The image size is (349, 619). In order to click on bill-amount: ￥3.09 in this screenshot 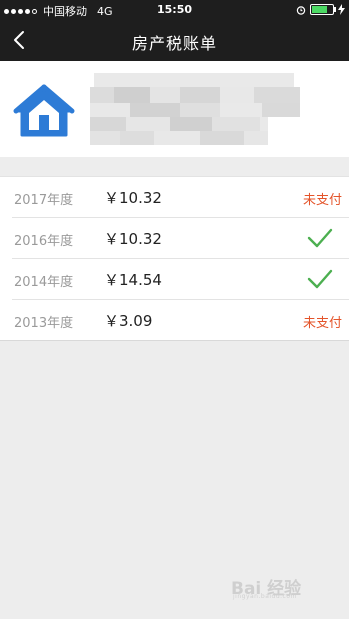, I will do `click(128, 321)`.